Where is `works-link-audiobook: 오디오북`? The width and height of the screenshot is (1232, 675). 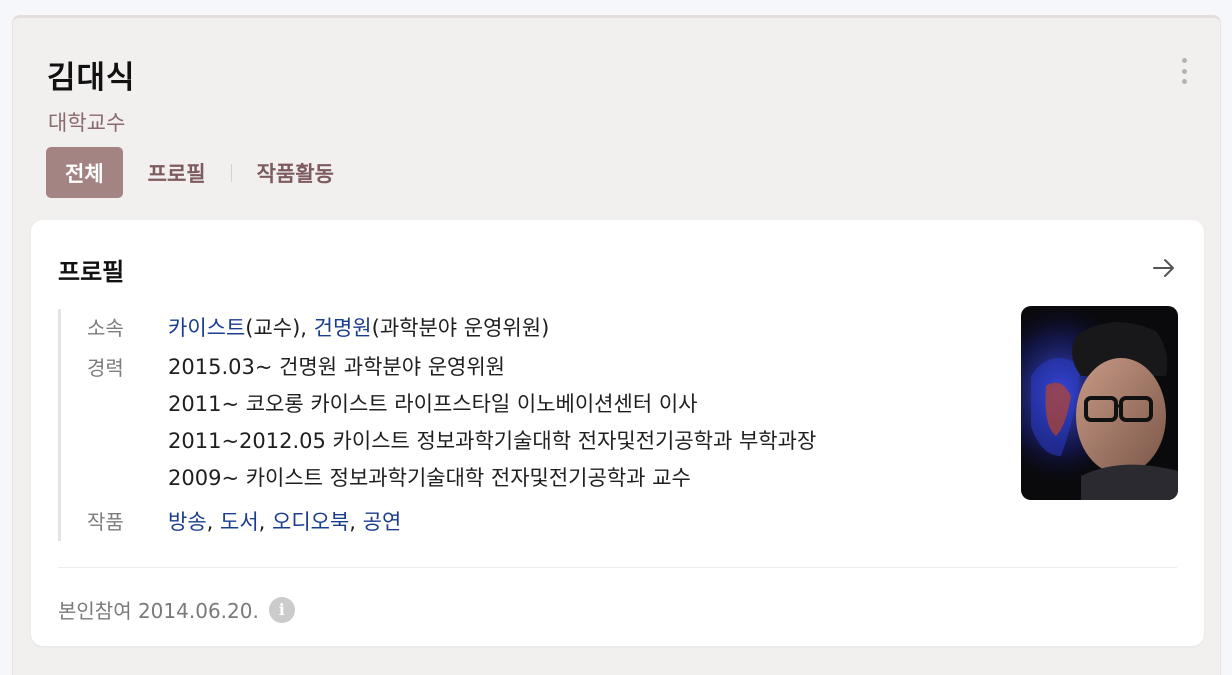 works-link-audiobook: 오디오북 is located at coordinates (310, 522).